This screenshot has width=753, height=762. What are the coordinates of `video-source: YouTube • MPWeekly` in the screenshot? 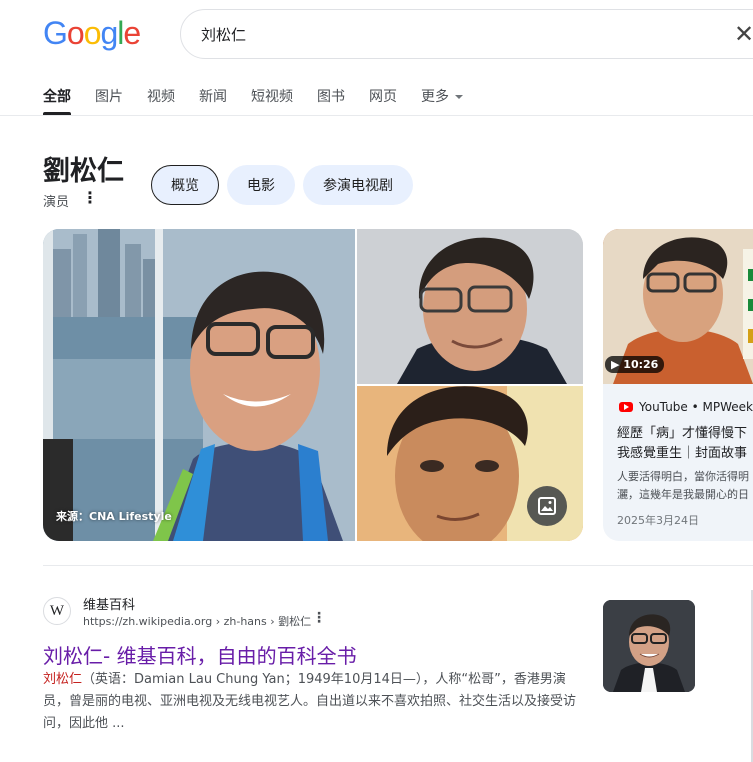 It's located at (686, 407).